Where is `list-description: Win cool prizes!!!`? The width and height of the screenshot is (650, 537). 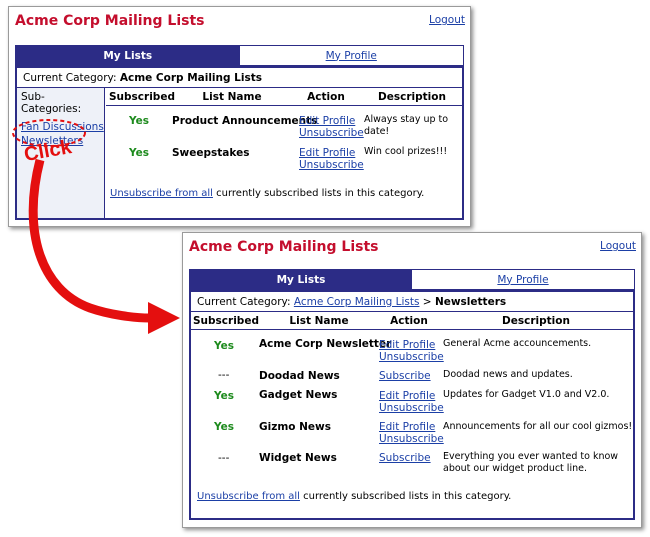
list-description: Win cool prizes!!! is located at coordinates (406, 151).